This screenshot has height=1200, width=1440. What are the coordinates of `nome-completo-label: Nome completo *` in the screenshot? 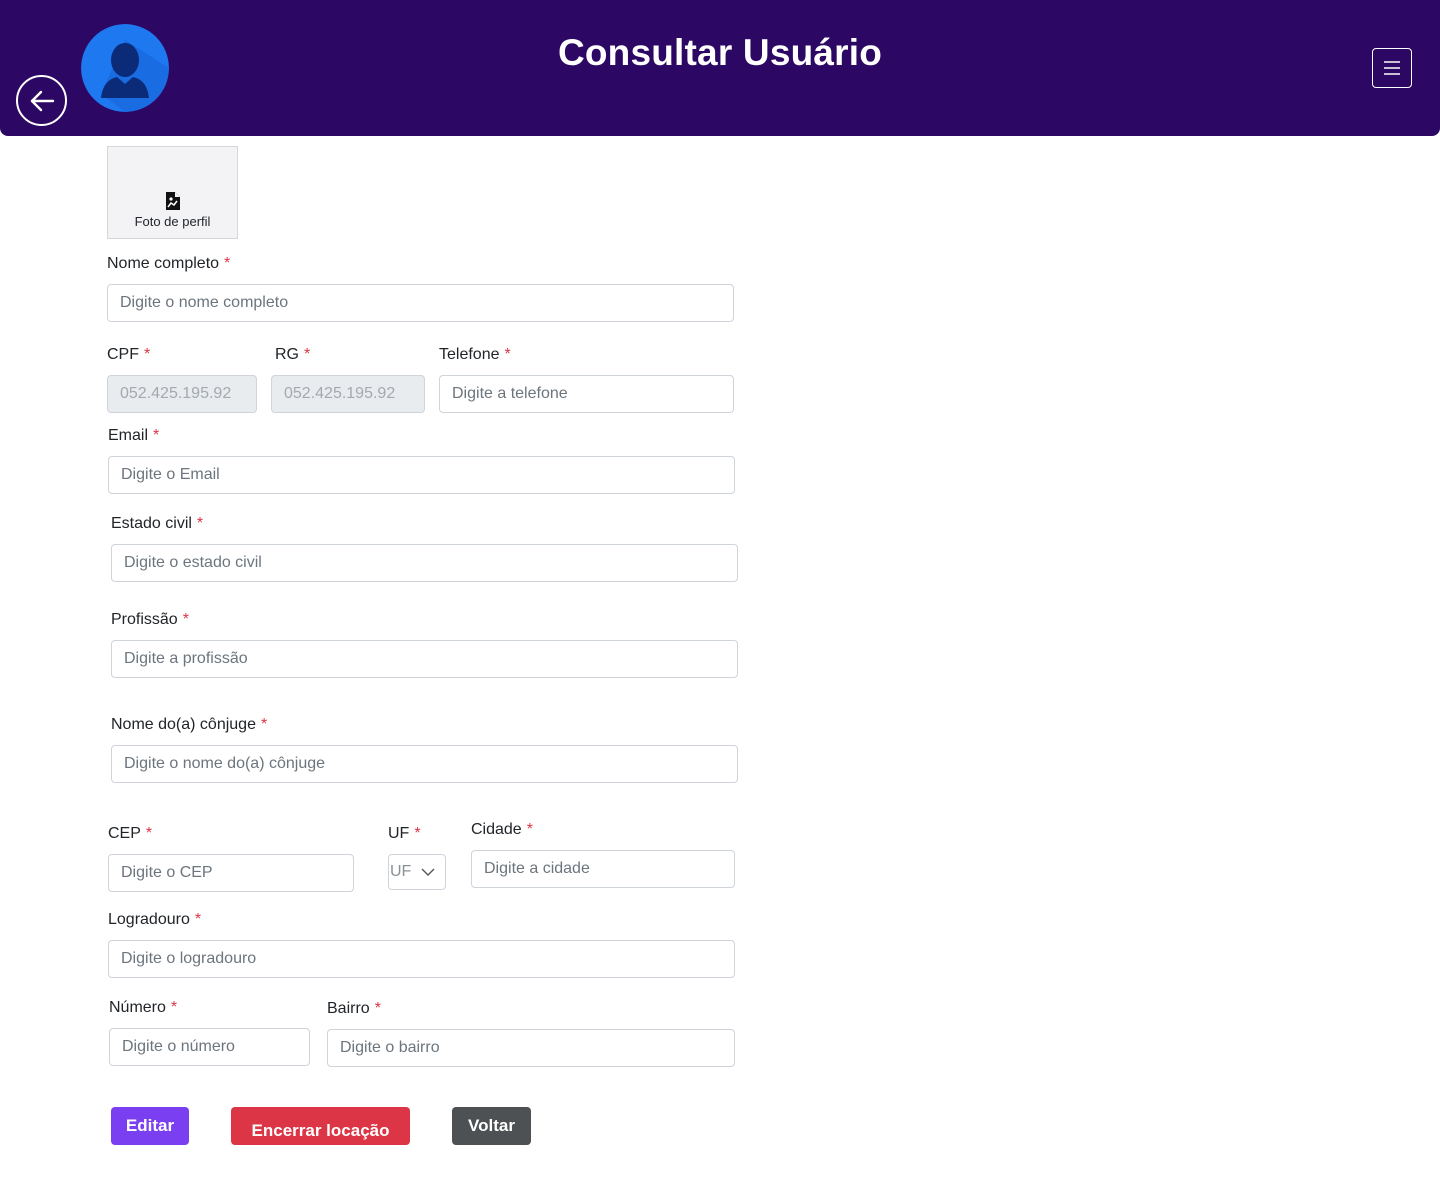 It's located at (169, 263).